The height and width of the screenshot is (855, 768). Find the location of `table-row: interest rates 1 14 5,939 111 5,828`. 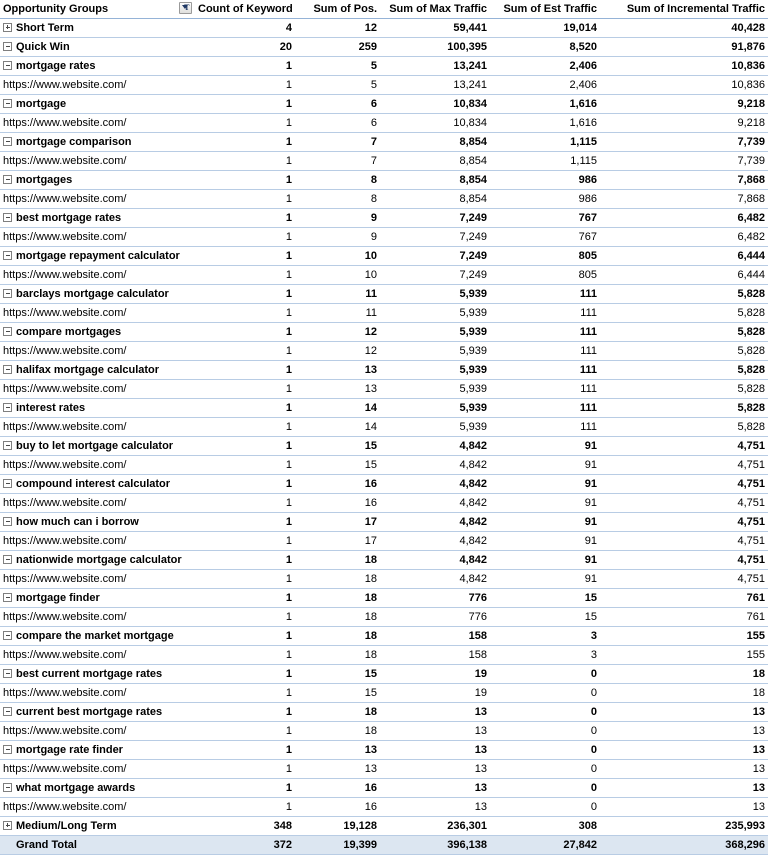

table-row: interest rates 1 14 5,939 111 5,828 is located at coordinates (384, 408).